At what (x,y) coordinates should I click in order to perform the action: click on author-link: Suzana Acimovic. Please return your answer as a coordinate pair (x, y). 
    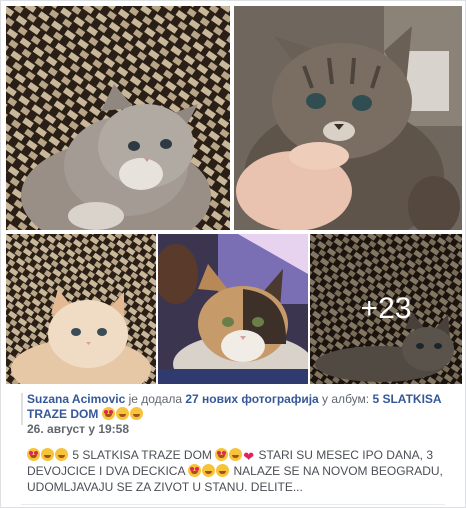
    Looking at the image, I should click on (76, 399).